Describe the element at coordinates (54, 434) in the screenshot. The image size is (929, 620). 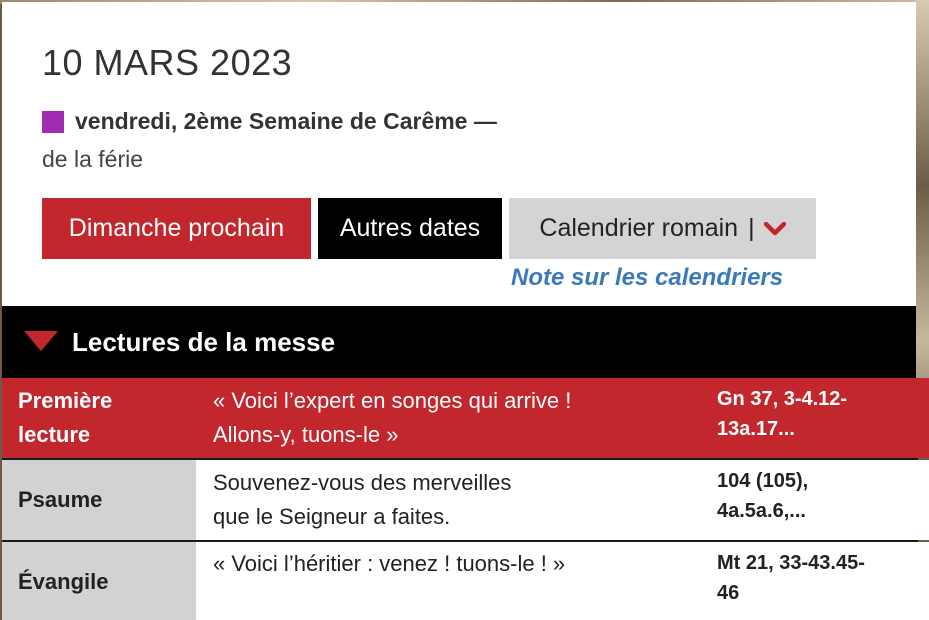
I see `reading-label-line: lecture` at that location.